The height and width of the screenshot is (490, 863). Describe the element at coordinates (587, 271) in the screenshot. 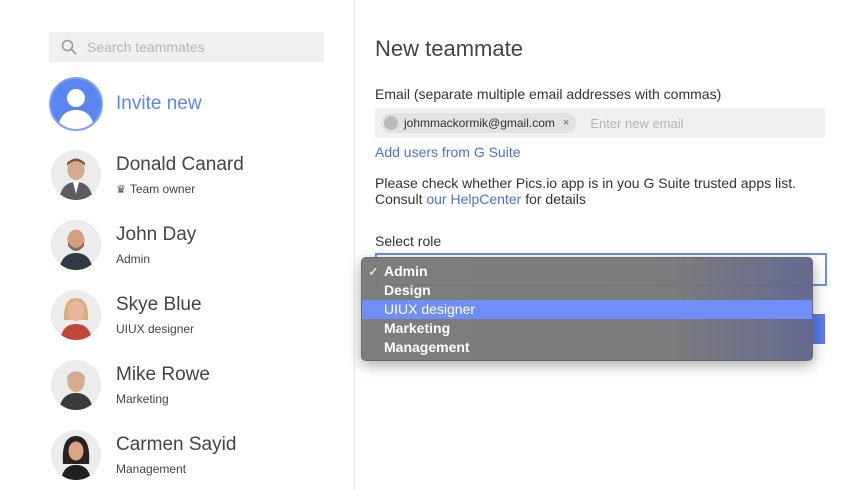

I see `role-option-admin: ✓ Admin` at that location.